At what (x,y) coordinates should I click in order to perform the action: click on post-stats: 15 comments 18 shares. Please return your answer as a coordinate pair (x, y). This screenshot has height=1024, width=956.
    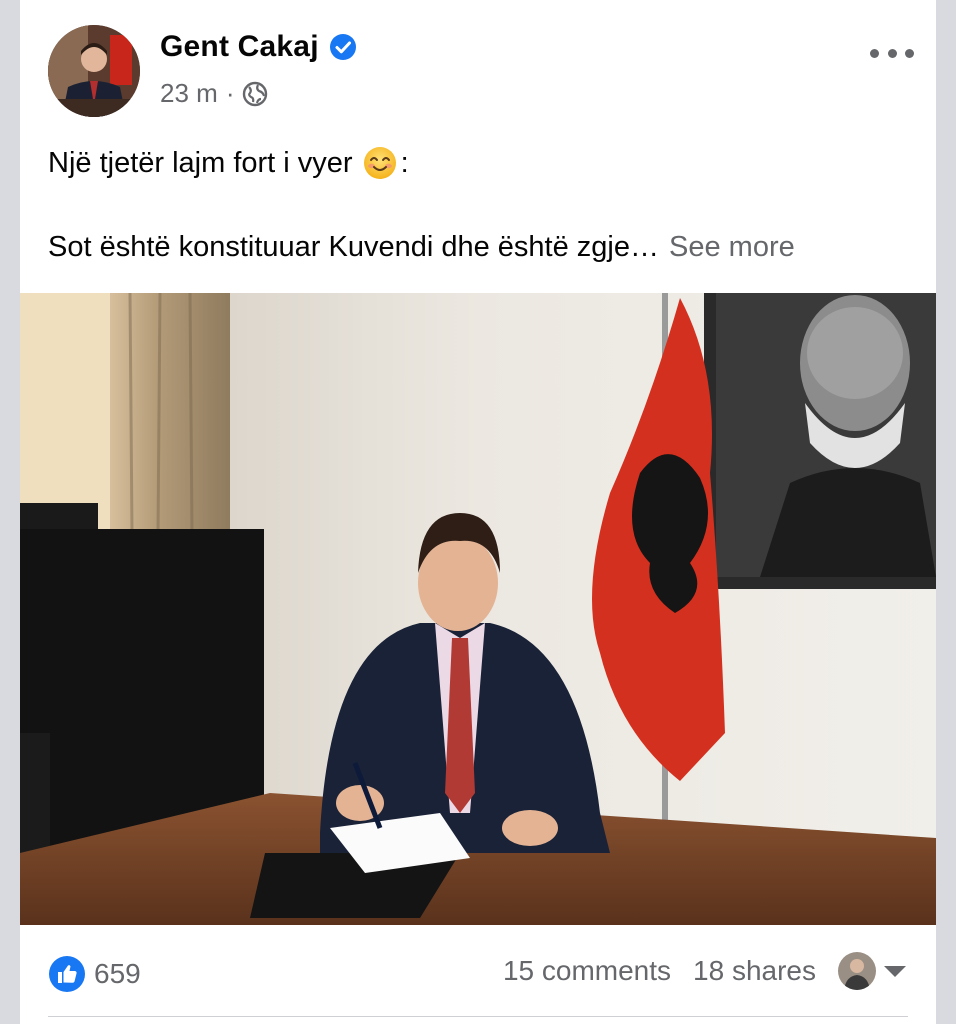
    Looking at the image, I should click on (704, 971).